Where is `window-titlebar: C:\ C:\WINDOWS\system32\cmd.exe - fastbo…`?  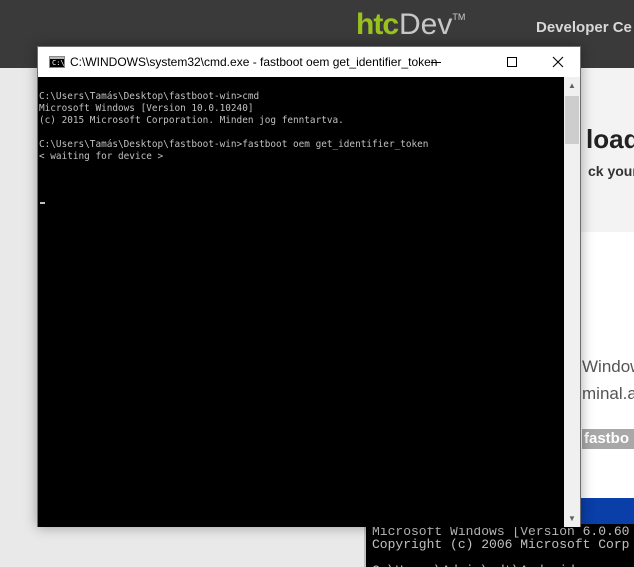
window-titlebar: C:\ C:\WINDOWS\system32\cmd.exe - fastbo… is located at coordinates (309, 62).